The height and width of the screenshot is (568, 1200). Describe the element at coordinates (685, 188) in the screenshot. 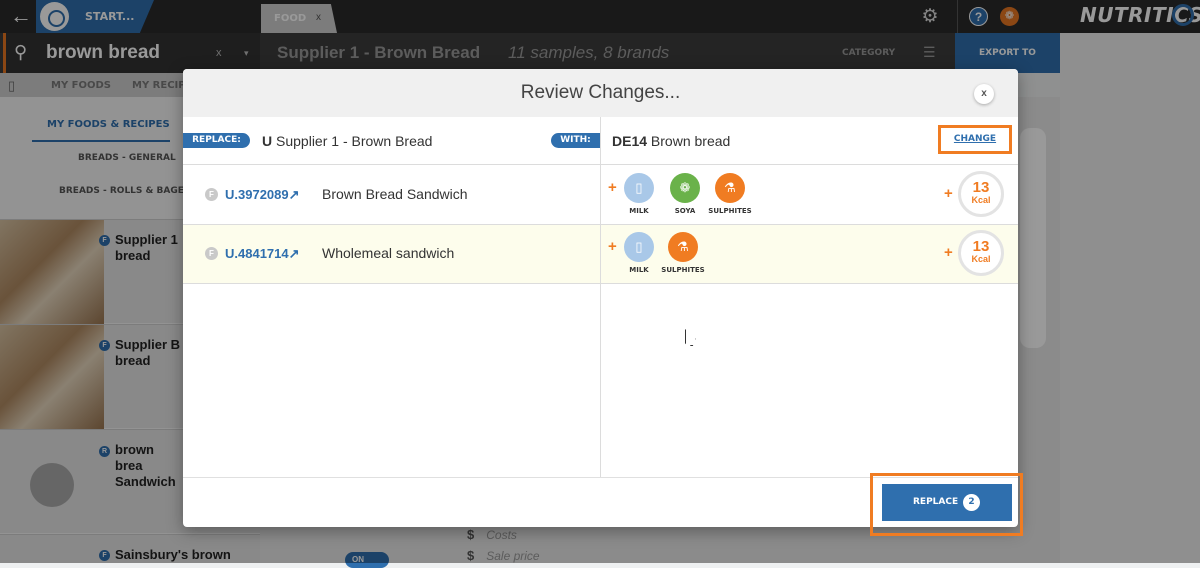

I see `soya-icon: ❁` at that location.